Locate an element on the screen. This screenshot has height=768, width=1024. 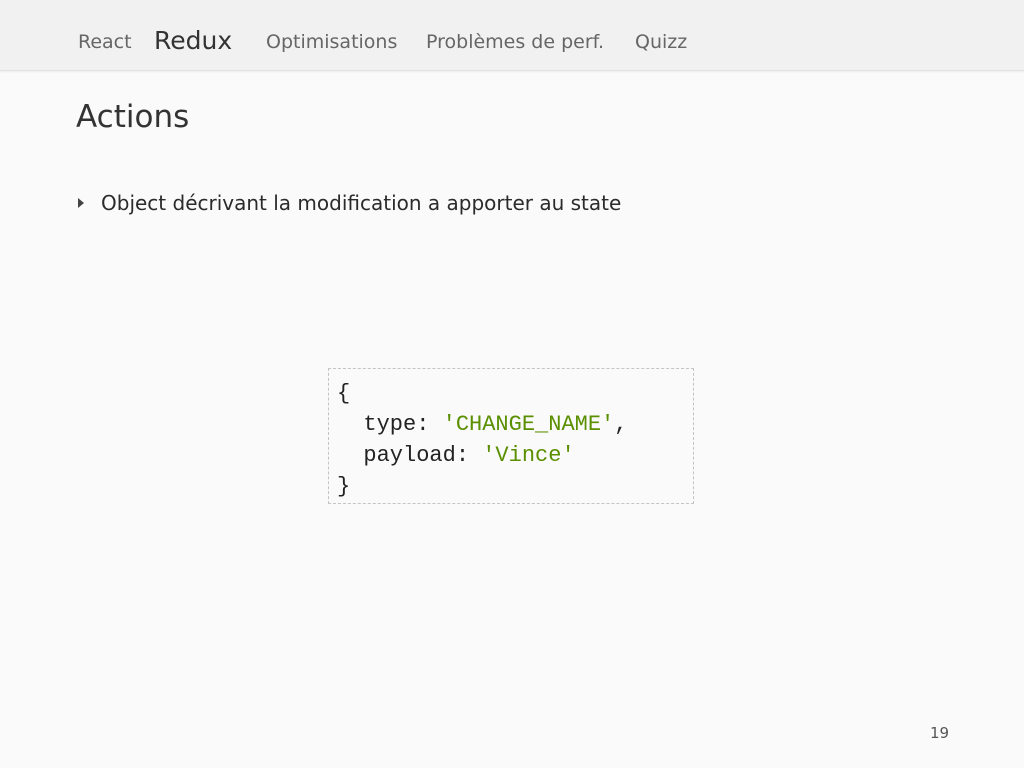
nav-item-quizz: Quizz is located at coordinates (661, 42).